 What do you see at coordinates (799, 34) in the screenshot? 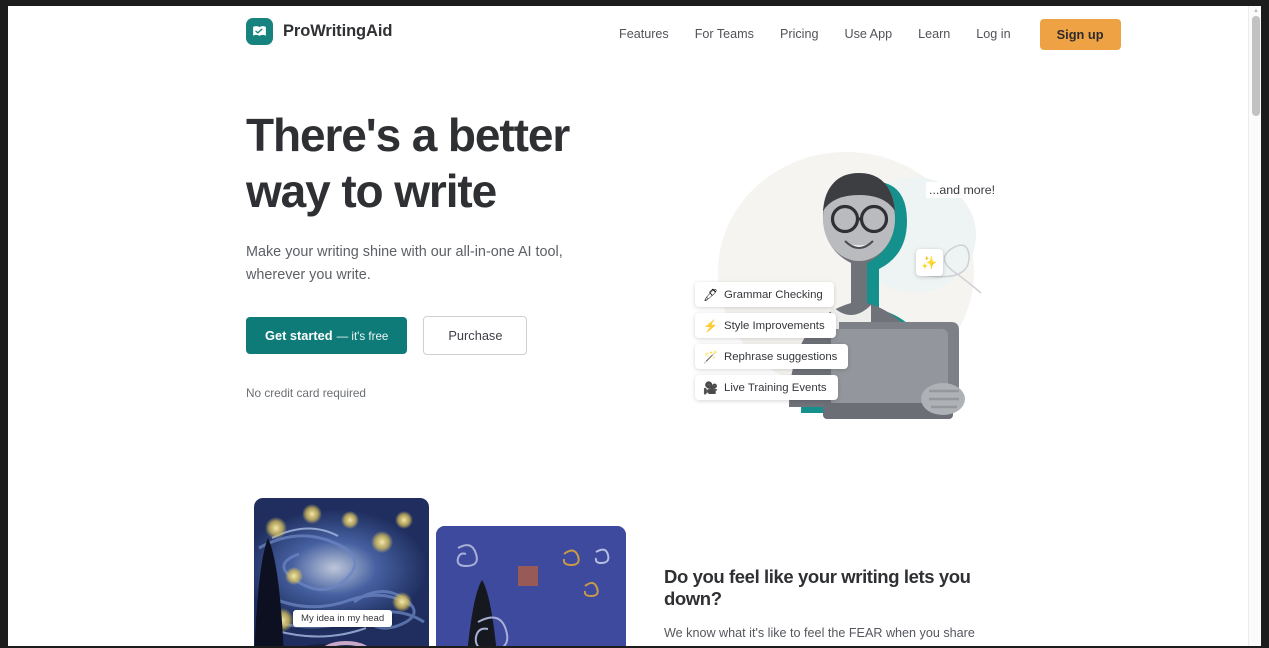
I see `nav-item-pricing: Pricing` at bounding box center [799, 34].